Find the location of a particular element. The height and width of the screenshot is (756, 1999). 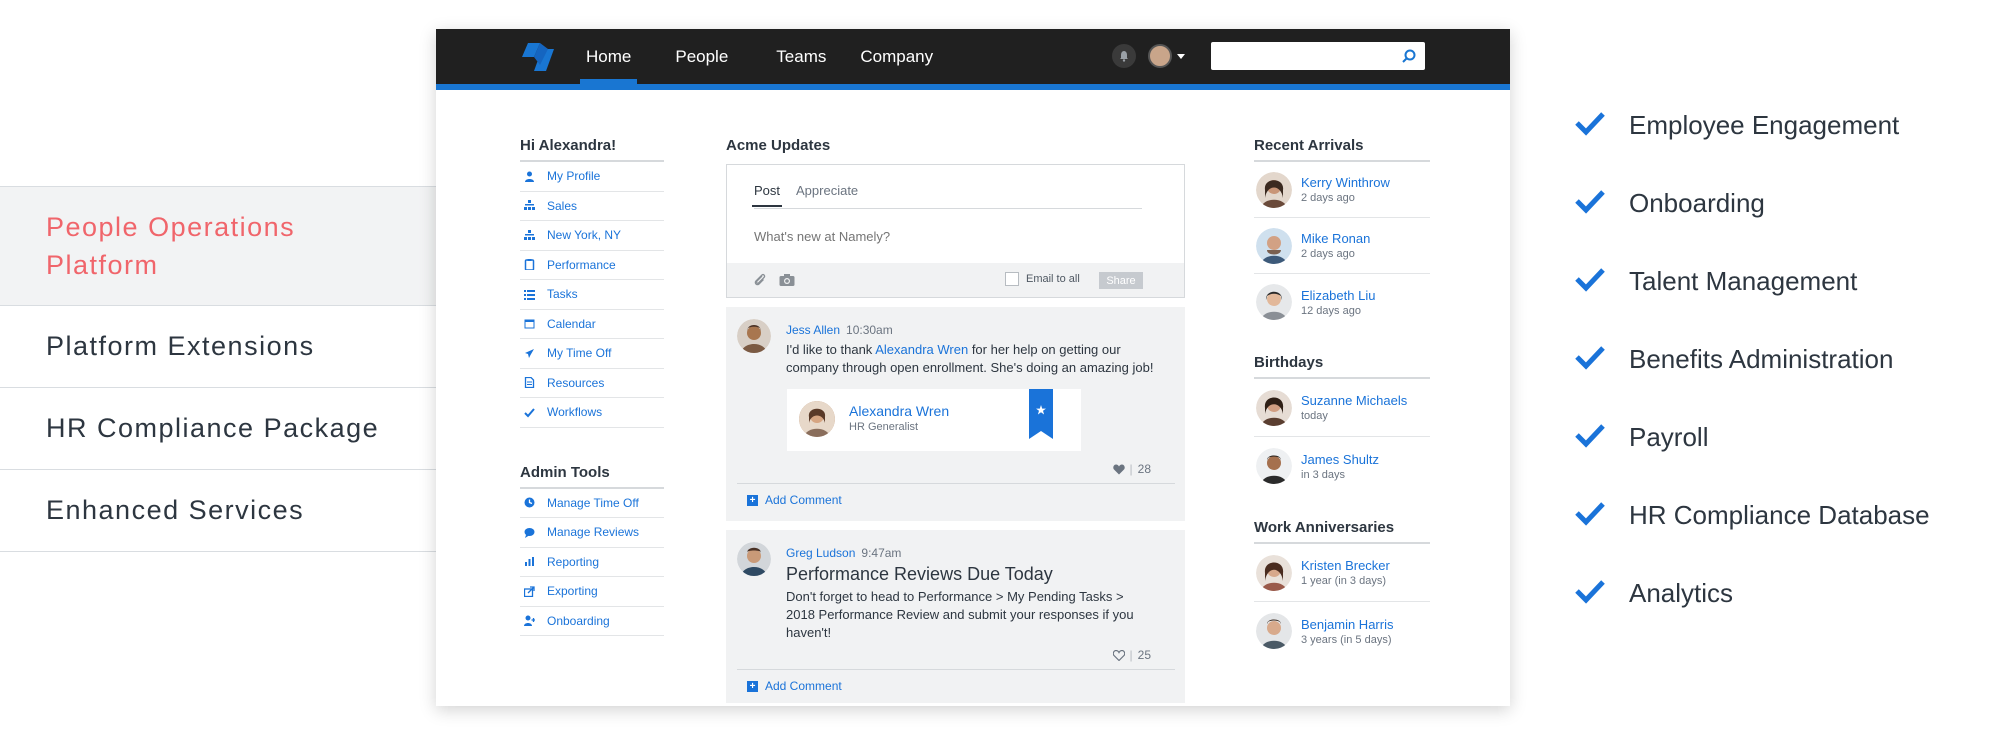

nav-item-people: People is located at coordinates (701, 56).